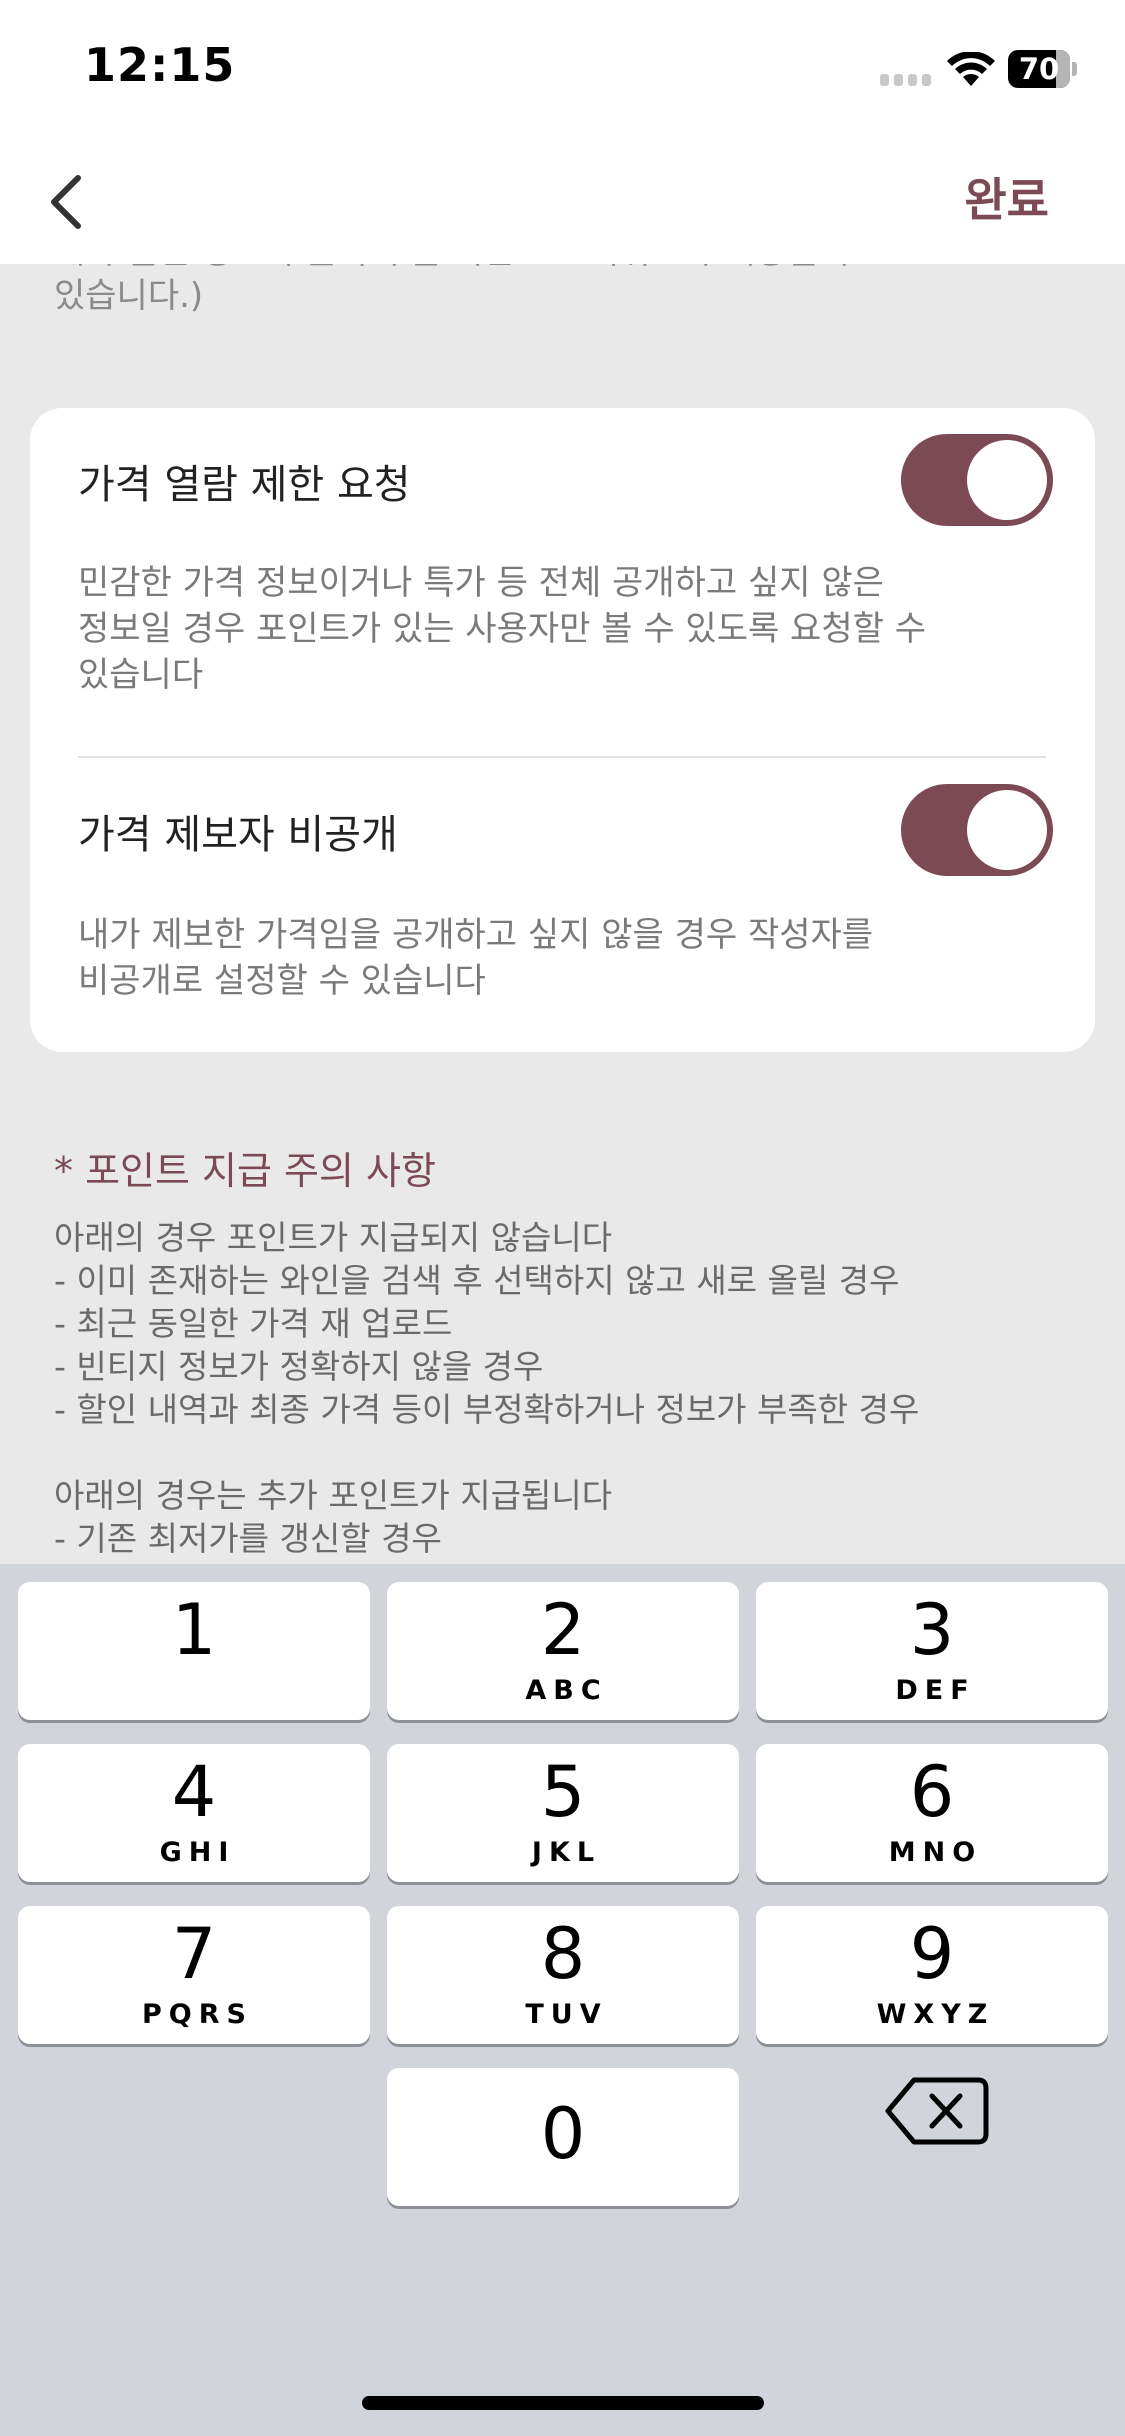 The height and width of the screenshot is (2436, 1125). Describe the element at coordinates (197, 1852) in the screenshot. I see `key-letters: GHI` at that location.